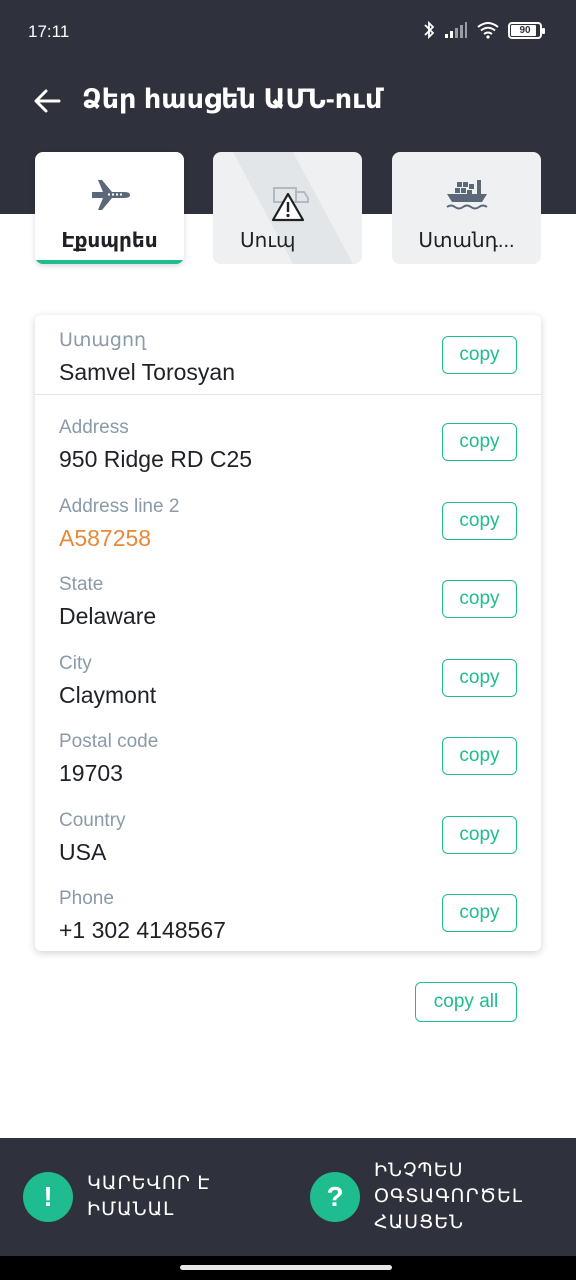 The height and width of the screenshot is (1280, 576). I want to click on copy-address-line-2-button: copy, so click(479, 521).